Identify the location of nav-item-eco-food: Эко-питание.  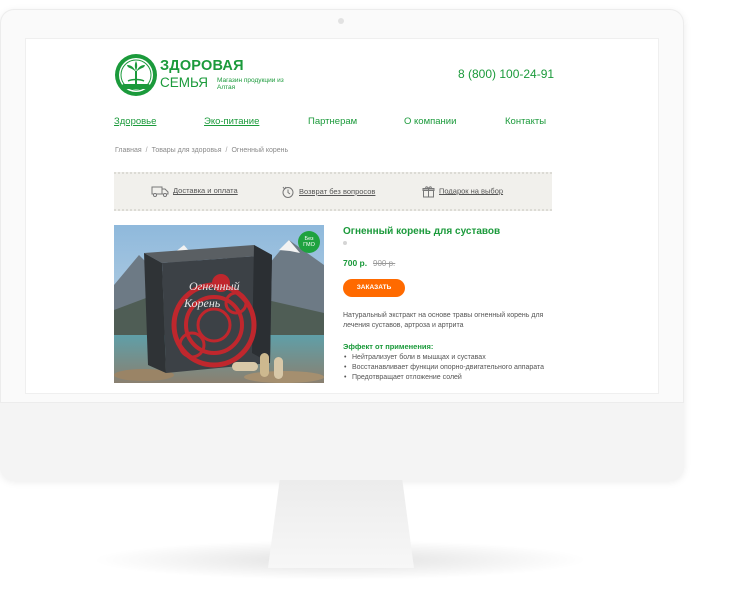
(231, 121).